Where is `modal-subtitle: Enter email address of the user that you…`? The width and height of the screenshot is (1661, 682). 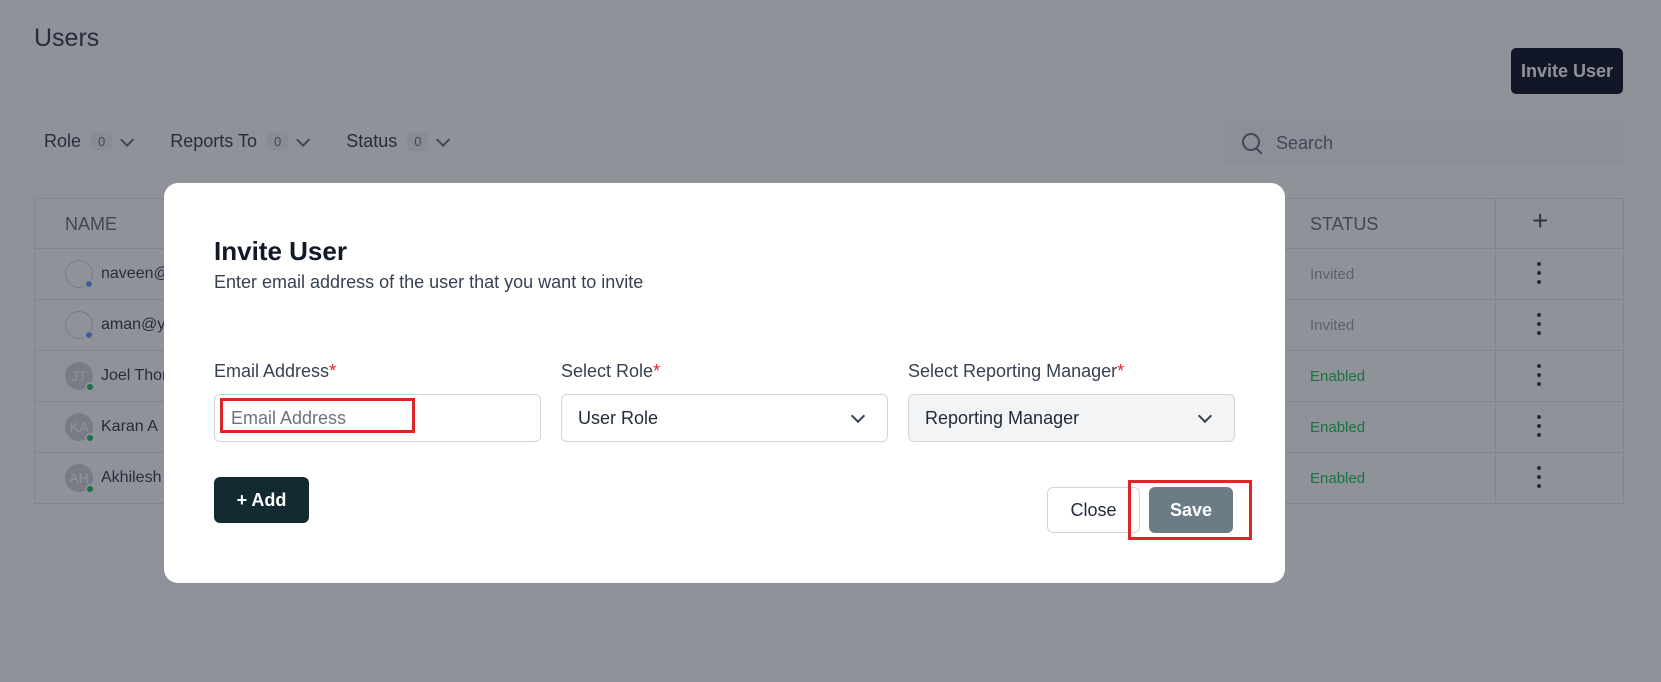 modal-subtitle: Enter email address of the user that you… is located at coordinates (429, 282).